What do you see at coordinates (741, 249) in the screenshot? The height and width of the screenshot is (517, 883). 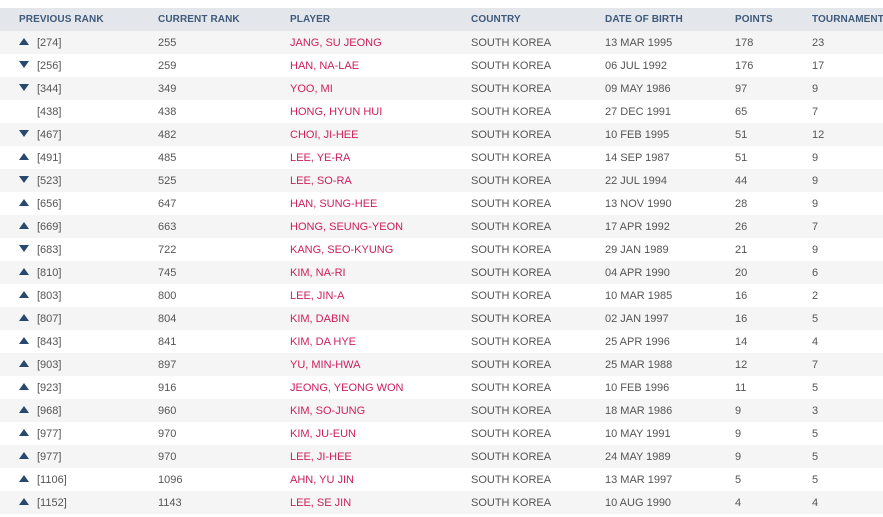 I see `points: 21` at bounding box center [741, 249].